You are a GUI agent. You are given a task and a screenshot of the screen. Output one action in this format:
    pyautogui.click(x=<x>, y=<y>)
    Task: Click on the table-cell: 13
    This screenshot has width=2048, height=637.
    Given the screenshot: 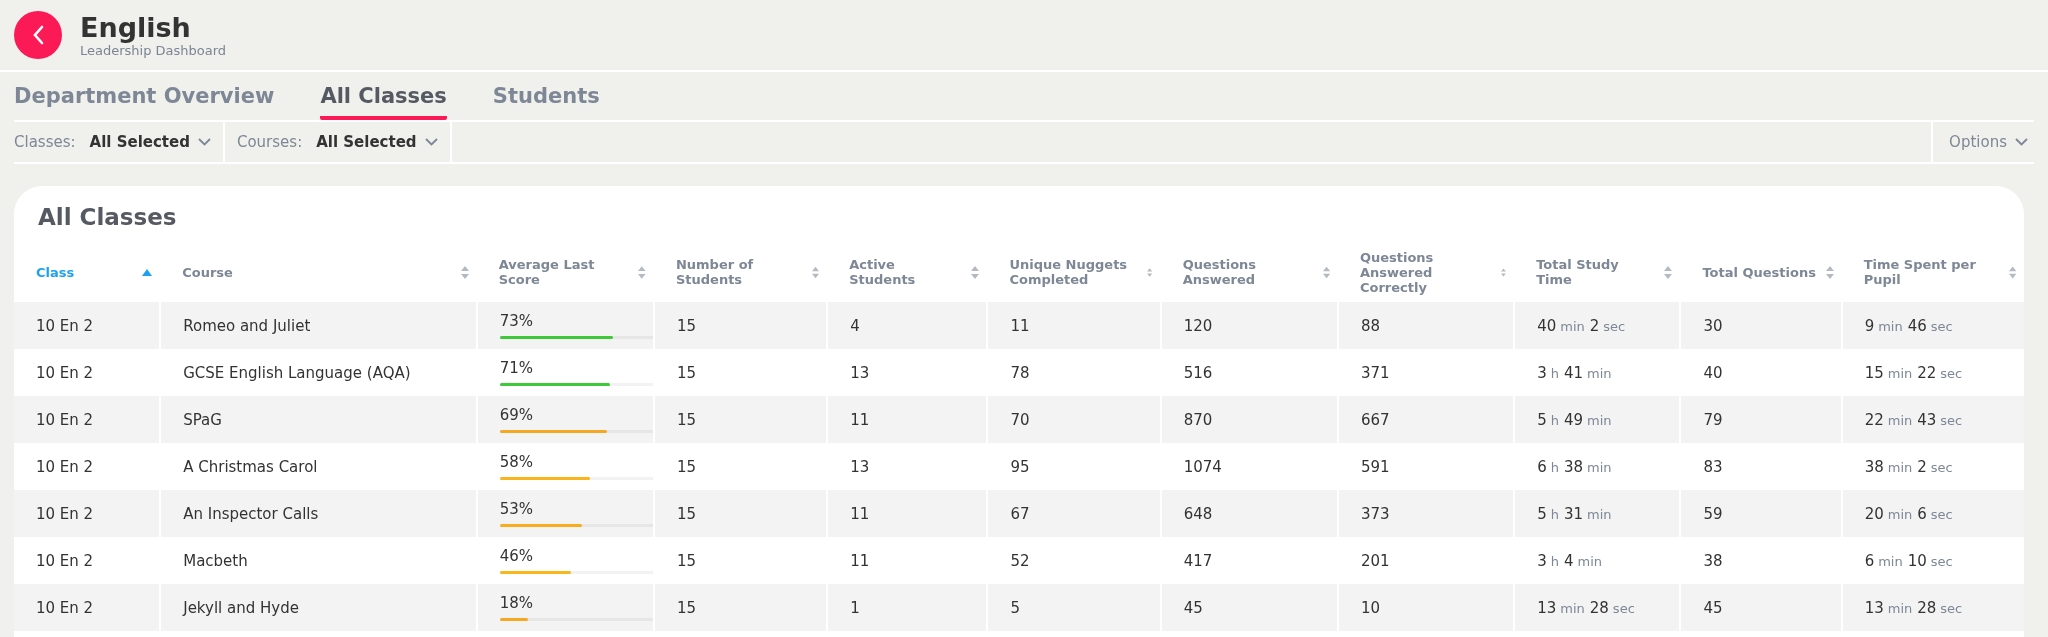 What is the action you would take?
    pyautogui.click(x=907, y=466)
    